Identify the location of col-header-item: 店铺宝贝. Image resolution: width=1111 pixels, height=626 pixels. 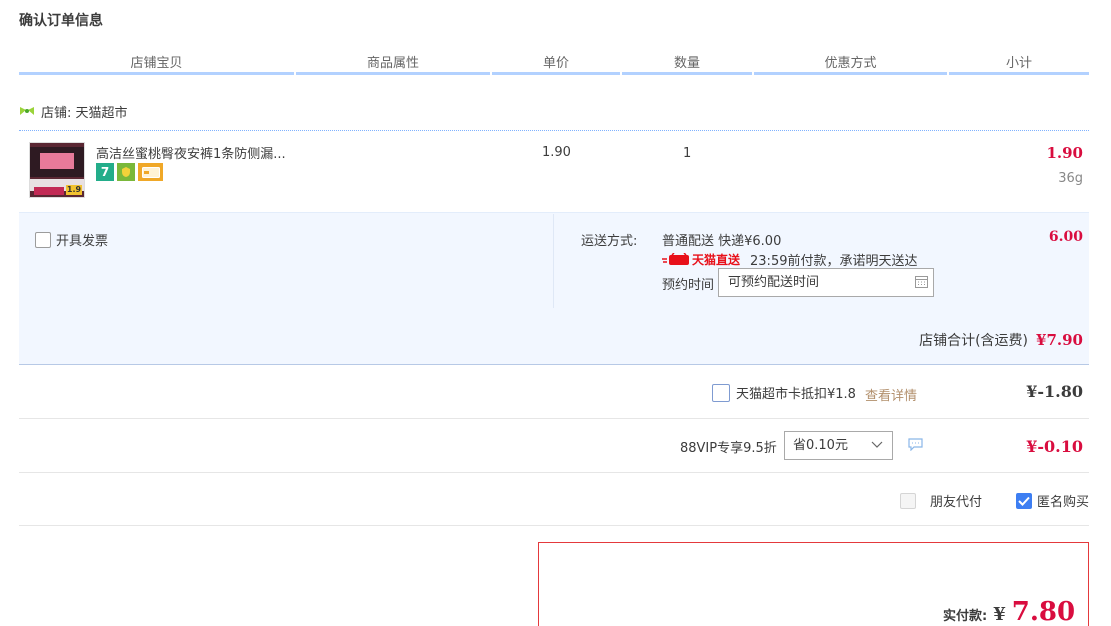
(156, 63).